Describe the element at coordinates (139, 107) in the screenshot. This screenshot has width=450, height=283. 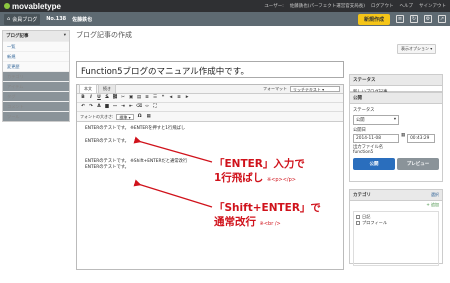
I see `remove-format-icon: ⌫` at that location.